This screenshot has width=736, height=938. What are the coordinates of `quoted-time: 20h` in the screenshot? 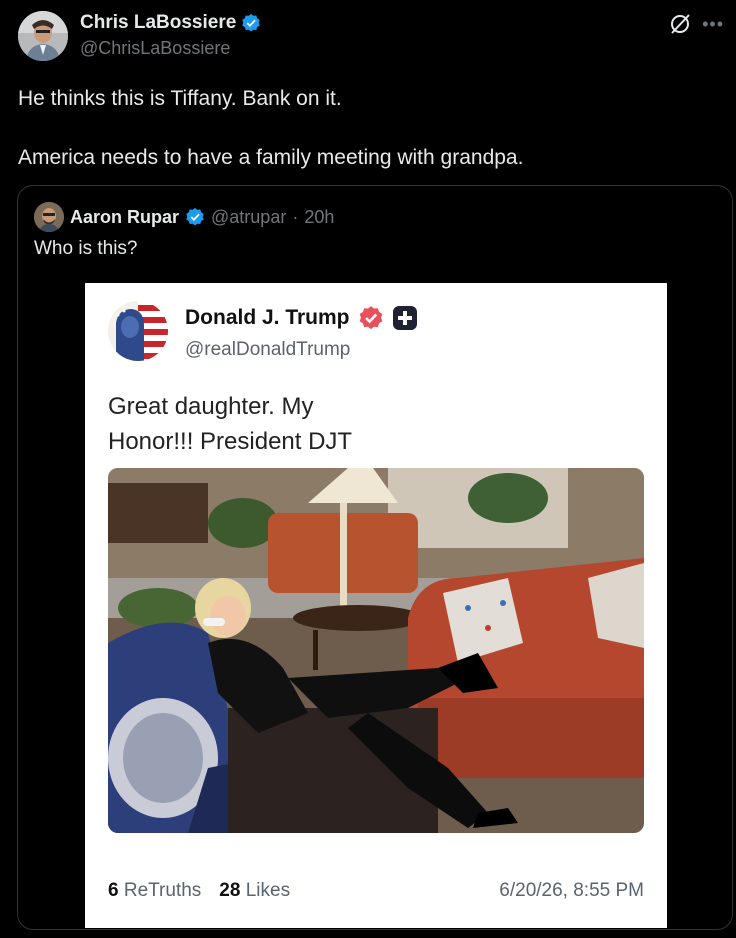 It's located at (319, 217).